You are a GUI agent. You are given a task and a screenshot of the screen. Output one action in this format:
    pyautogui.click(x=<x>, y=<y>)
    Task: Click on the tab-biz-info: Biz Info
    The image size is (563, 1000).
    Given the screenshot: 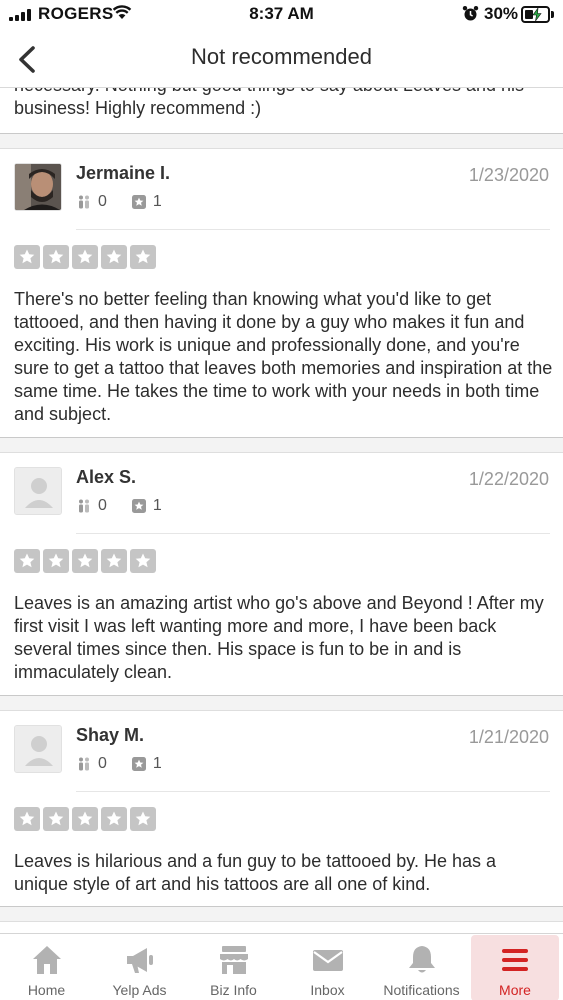 What is the action you would take?
    pyautogui.click(x=233, y=967)
    